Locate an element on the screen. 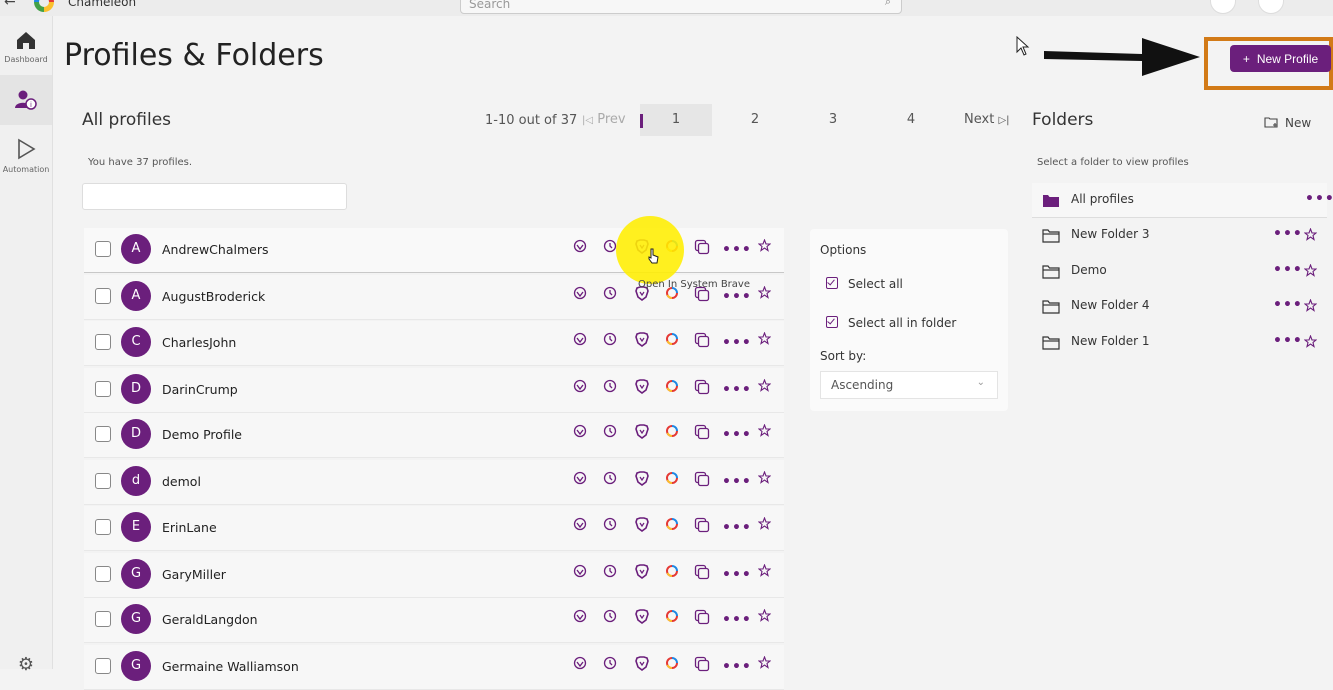 The height and width of the screenshot is (690, 1333). profile-search-input is located at coordinates (214, 196).